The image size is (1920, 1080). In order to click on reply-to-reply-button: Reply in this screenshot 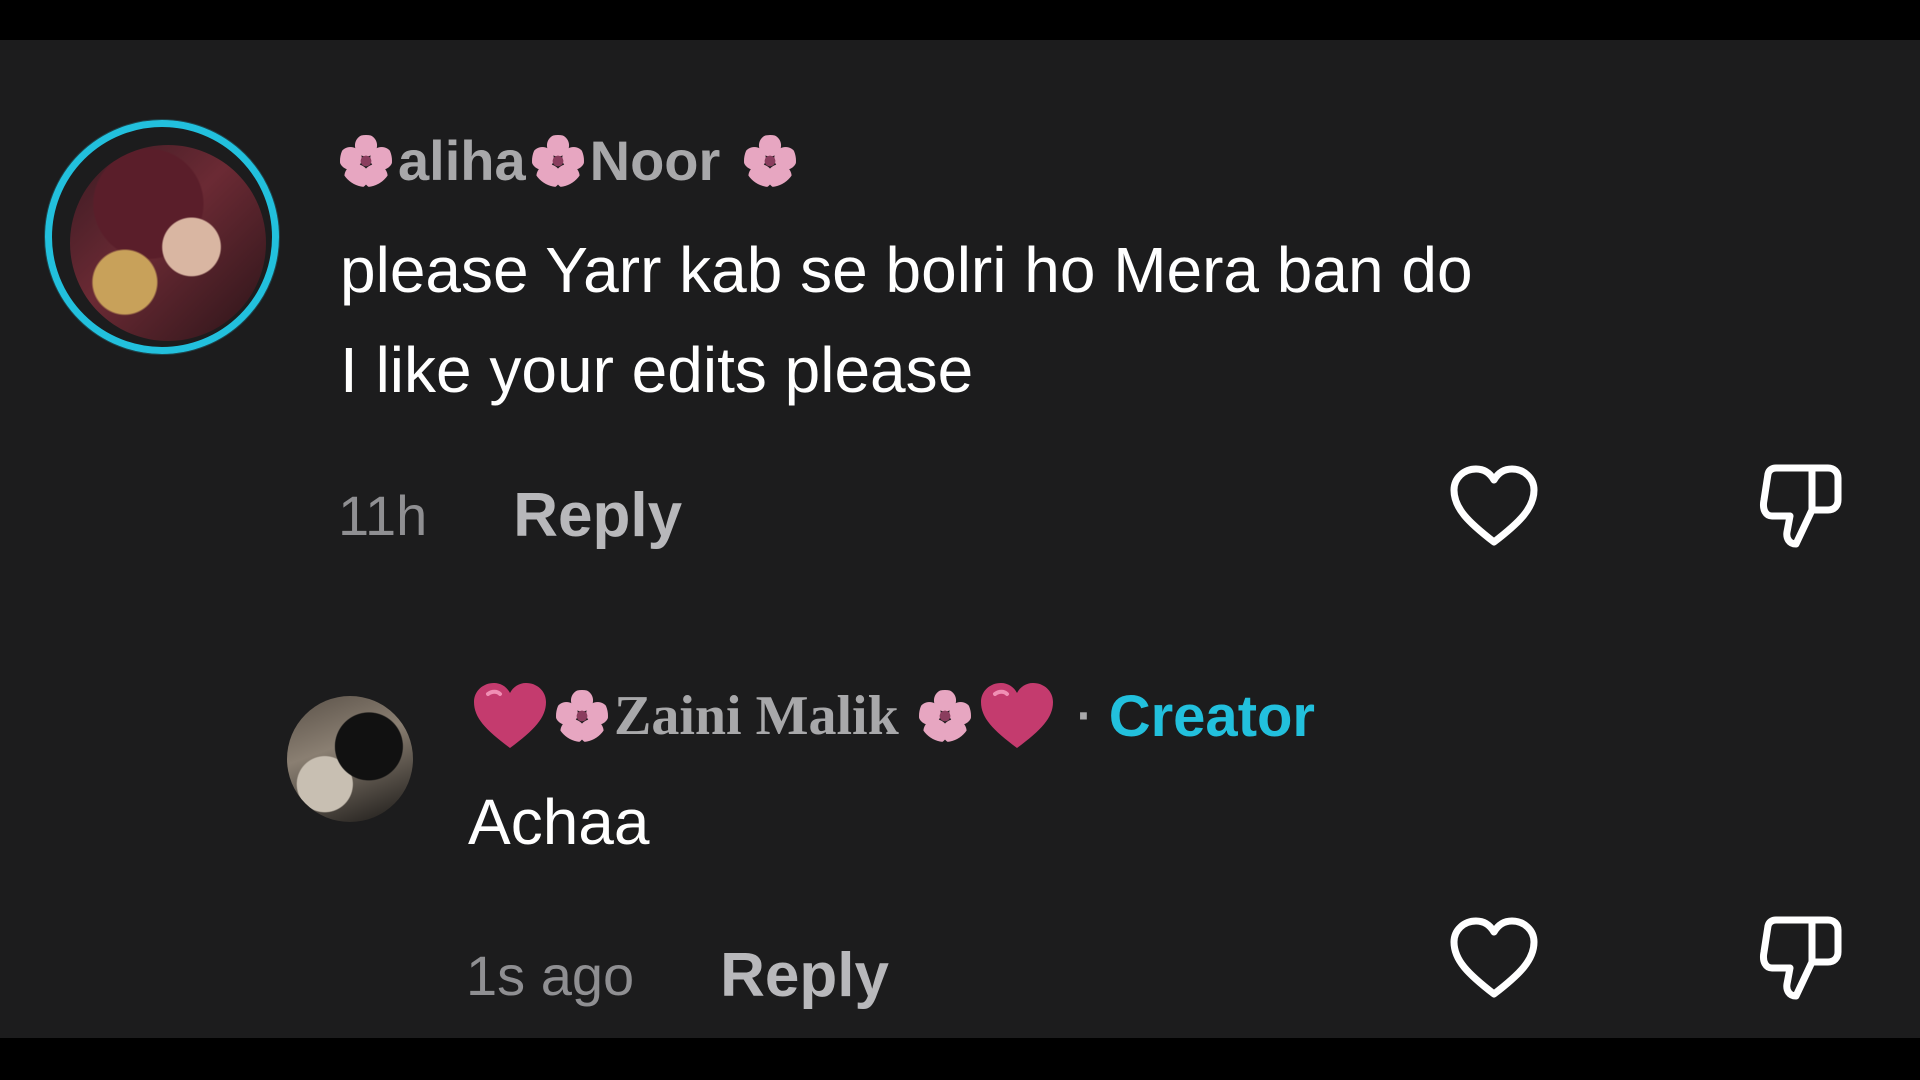, I will do `click(804, 975)`.